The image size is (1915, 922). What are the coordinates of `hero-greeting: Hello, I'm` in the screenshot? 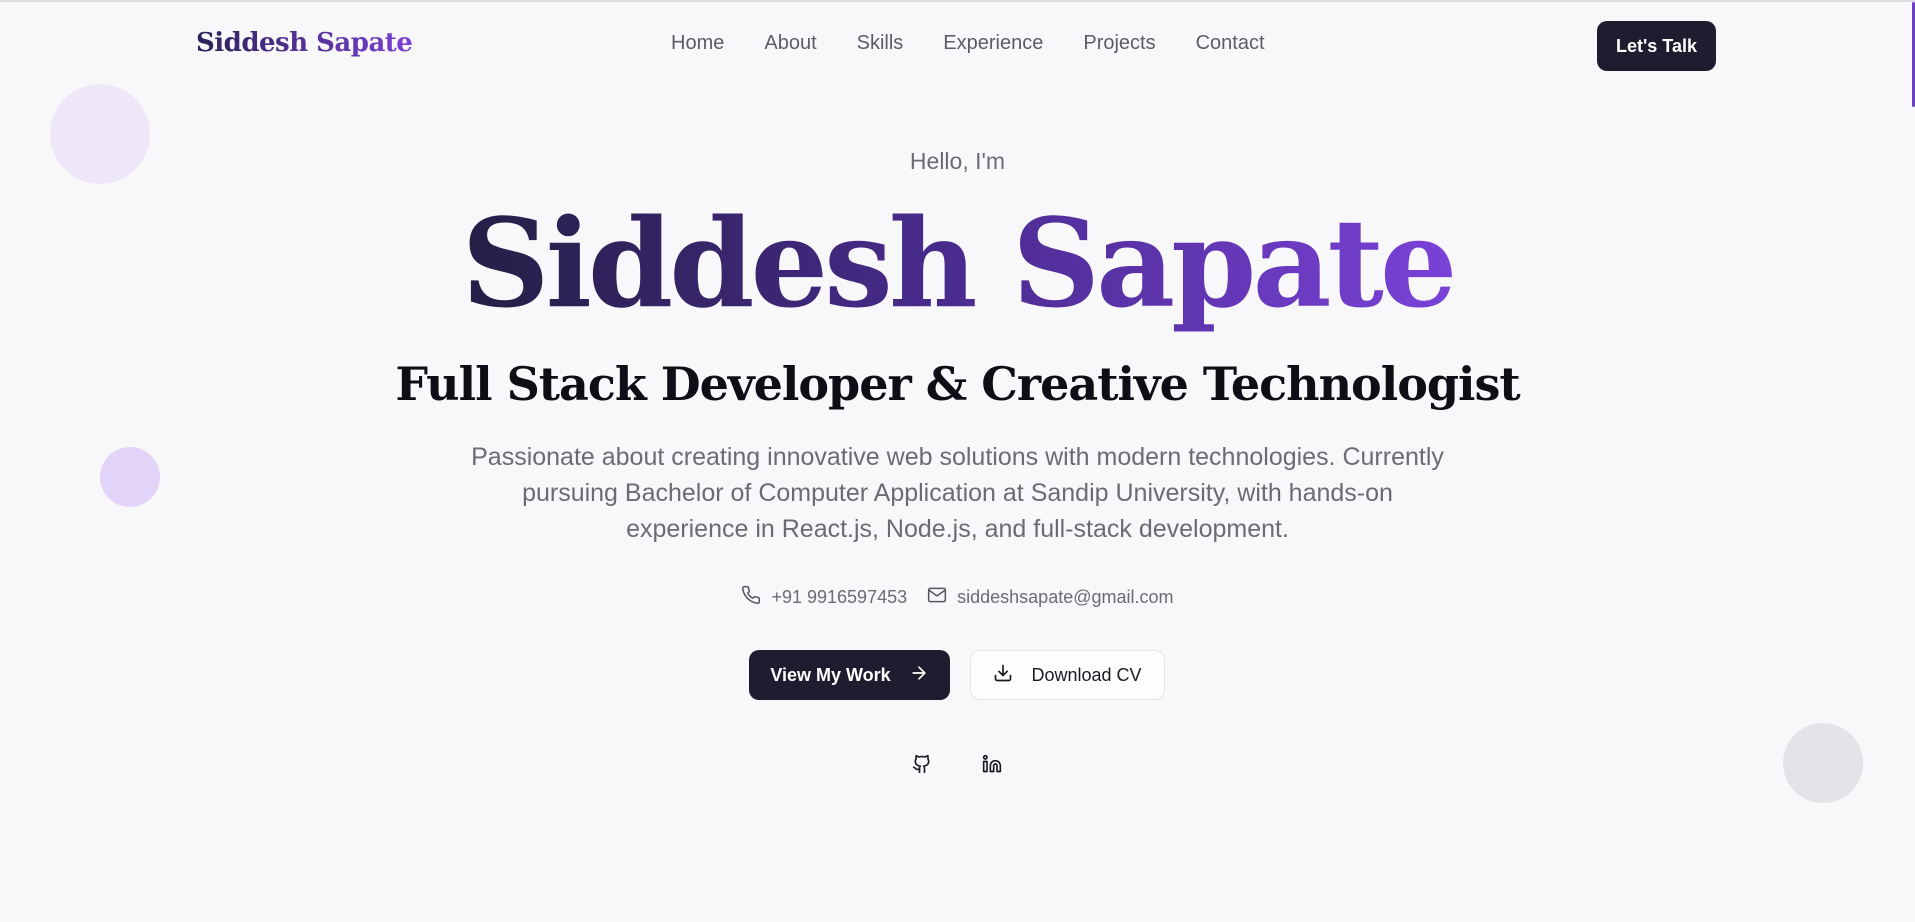 It's located at (957, 161).